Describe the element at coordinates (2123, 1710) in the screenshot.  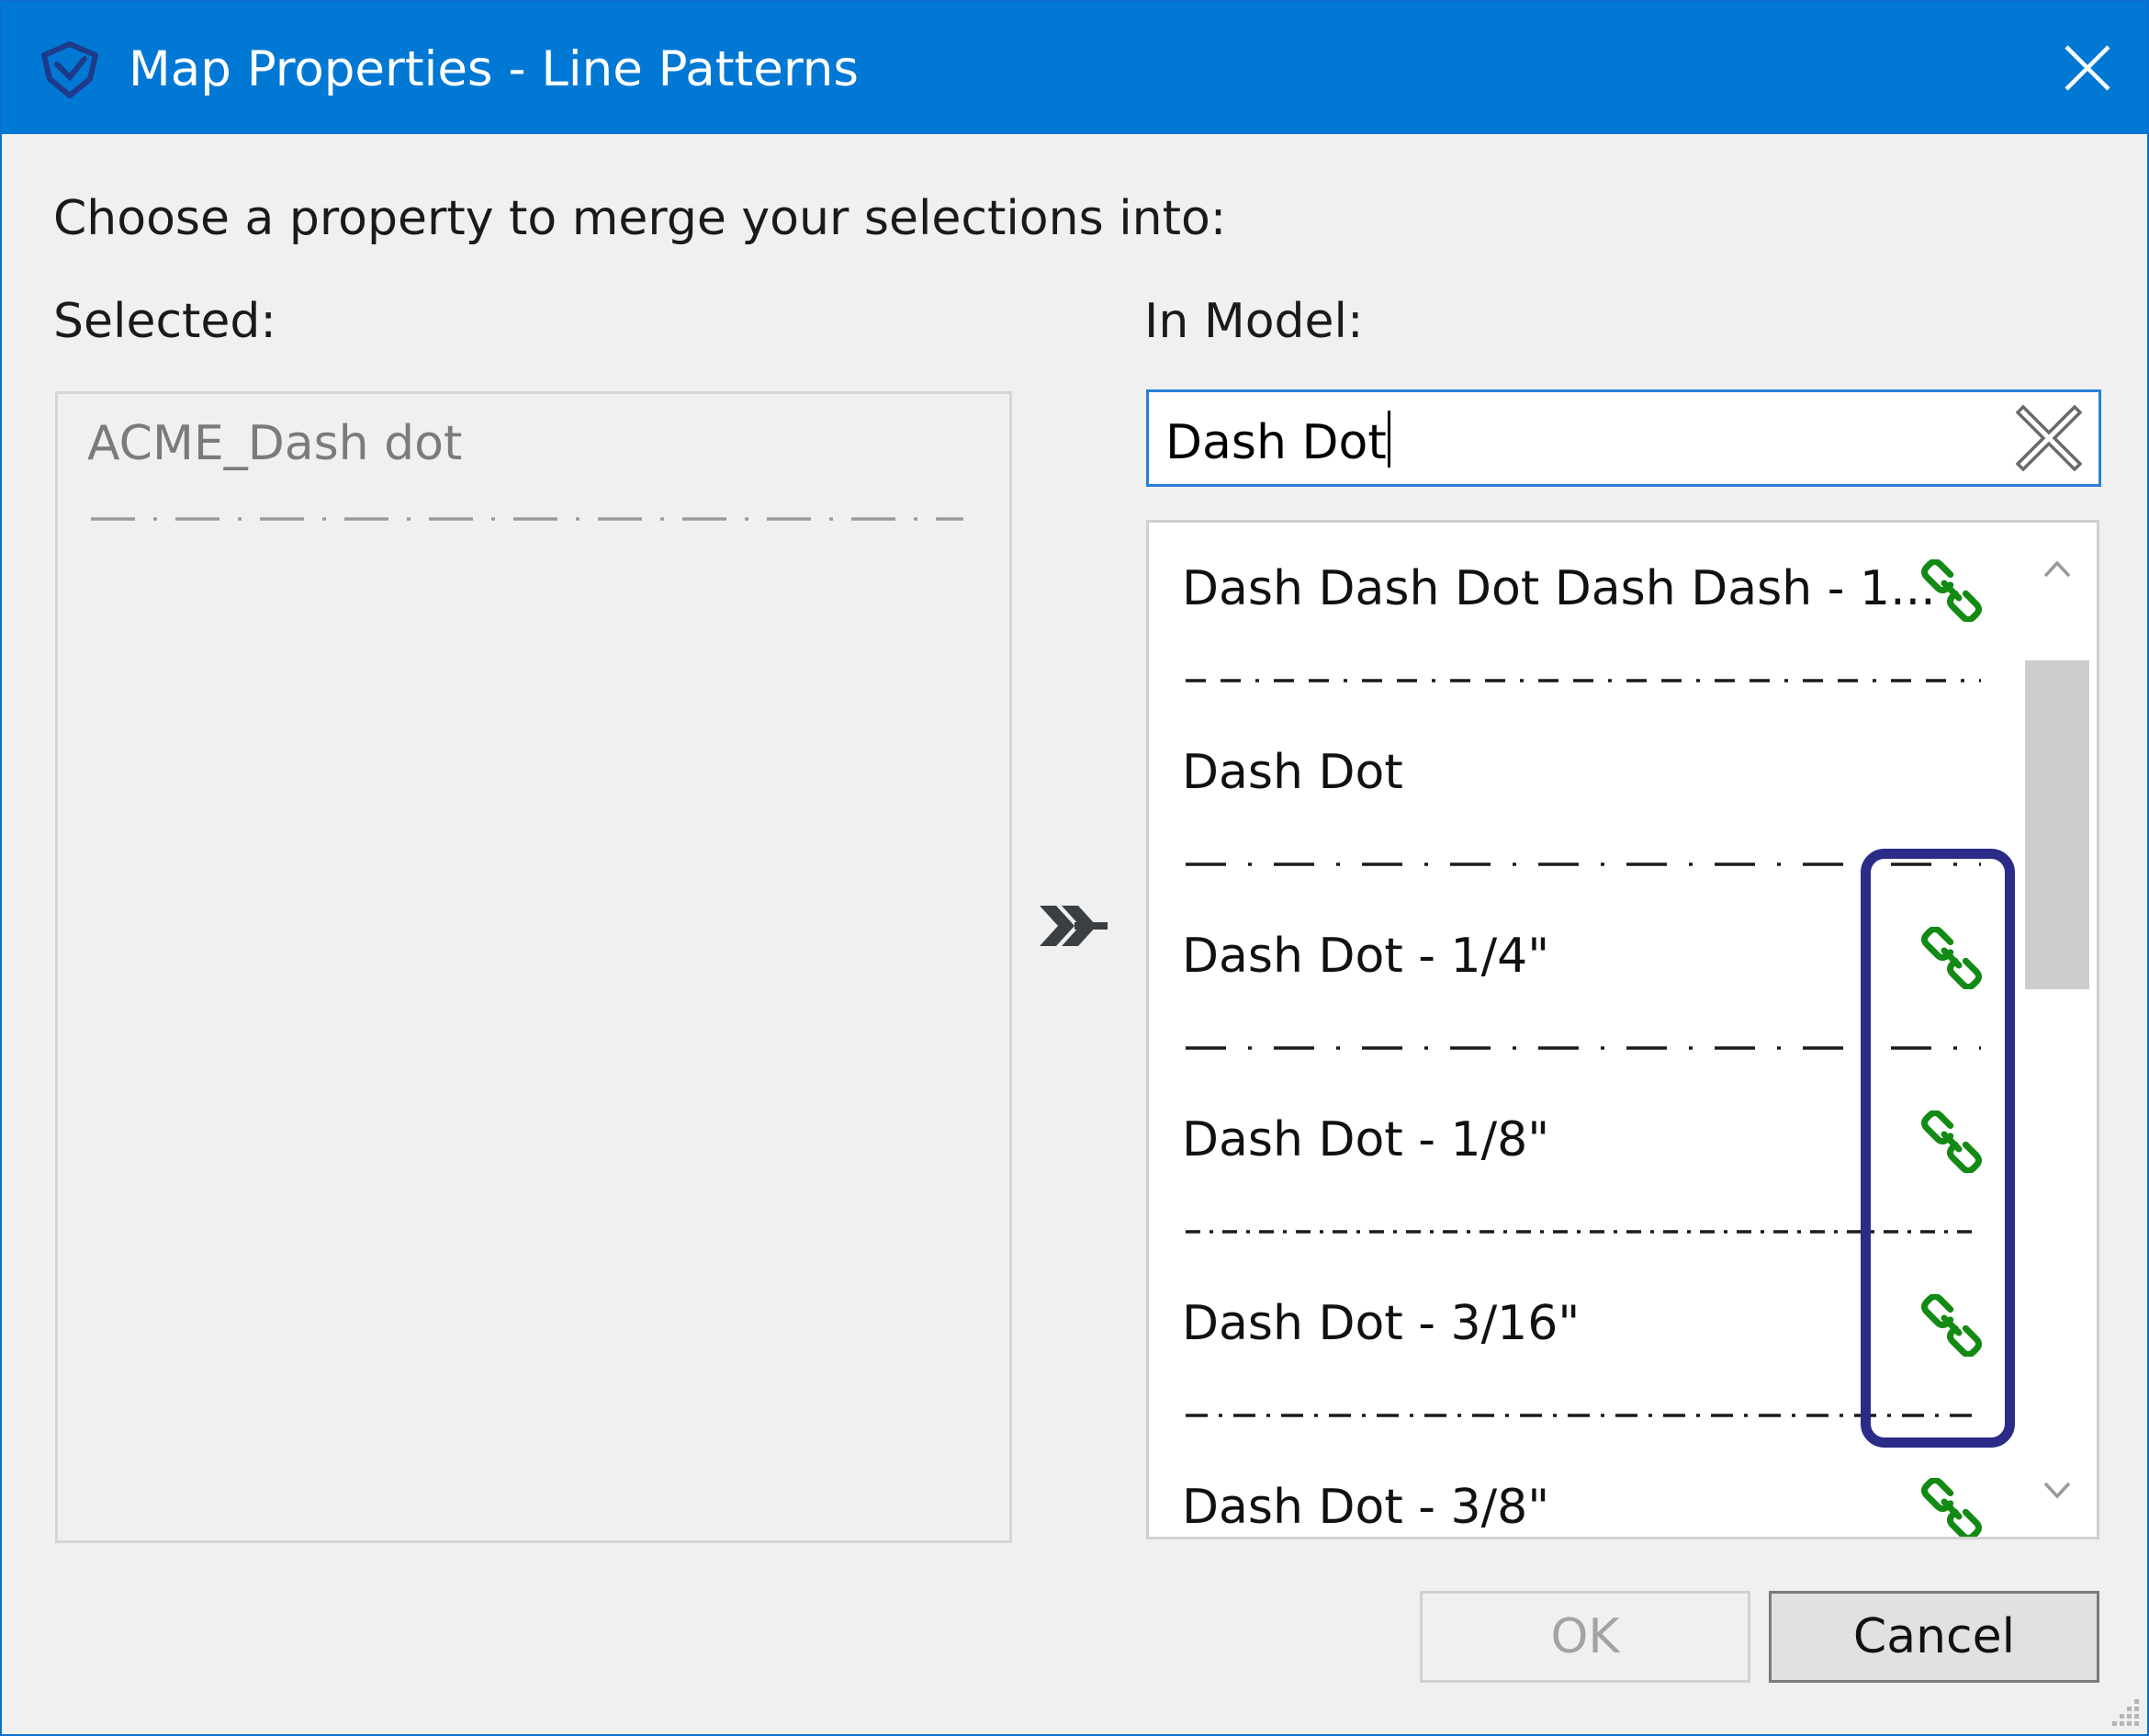
I see `resize-grip-icon` at that location.